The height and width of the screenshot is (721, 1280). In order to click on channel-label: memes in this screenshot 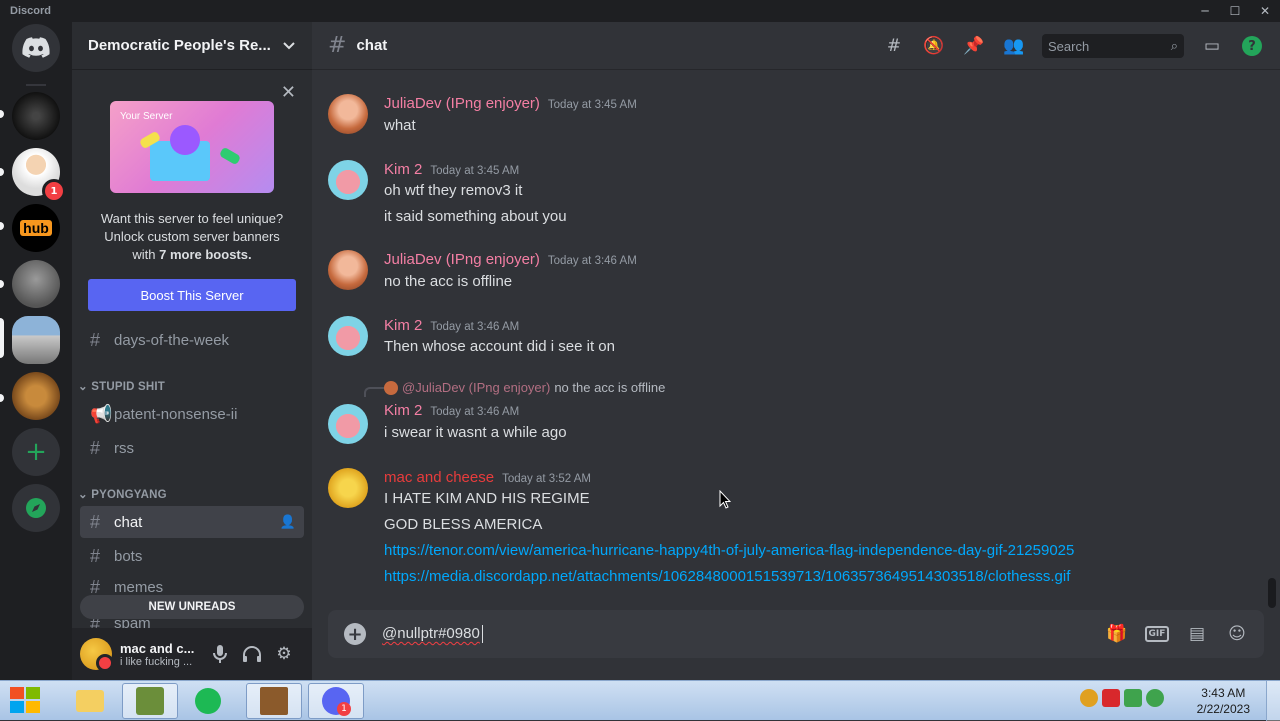, I will do `click(139, 587)`.